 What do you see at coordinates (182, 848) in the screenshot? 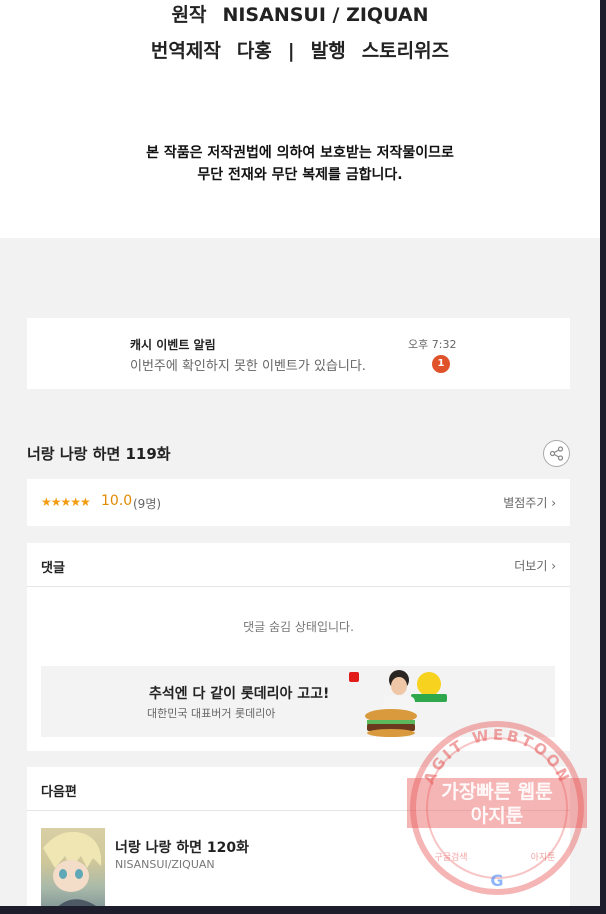
I see `next-episode-title: 너랑 나랑 하면 120화` at bounding box center [182, 848].